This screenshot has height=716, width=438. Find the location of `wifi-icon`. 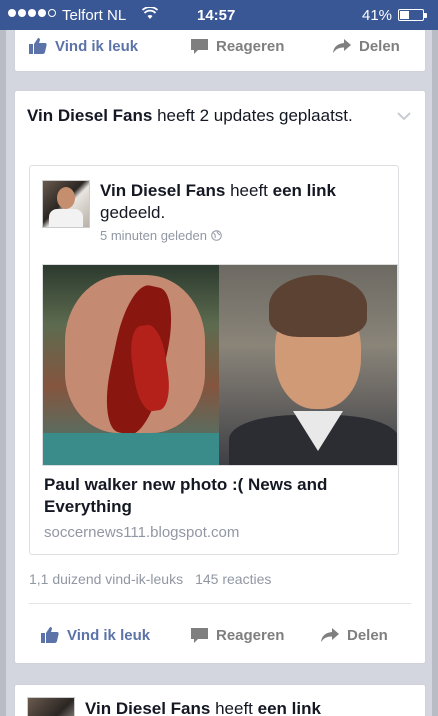

wifi-icon is located at coordinates (150, 13).